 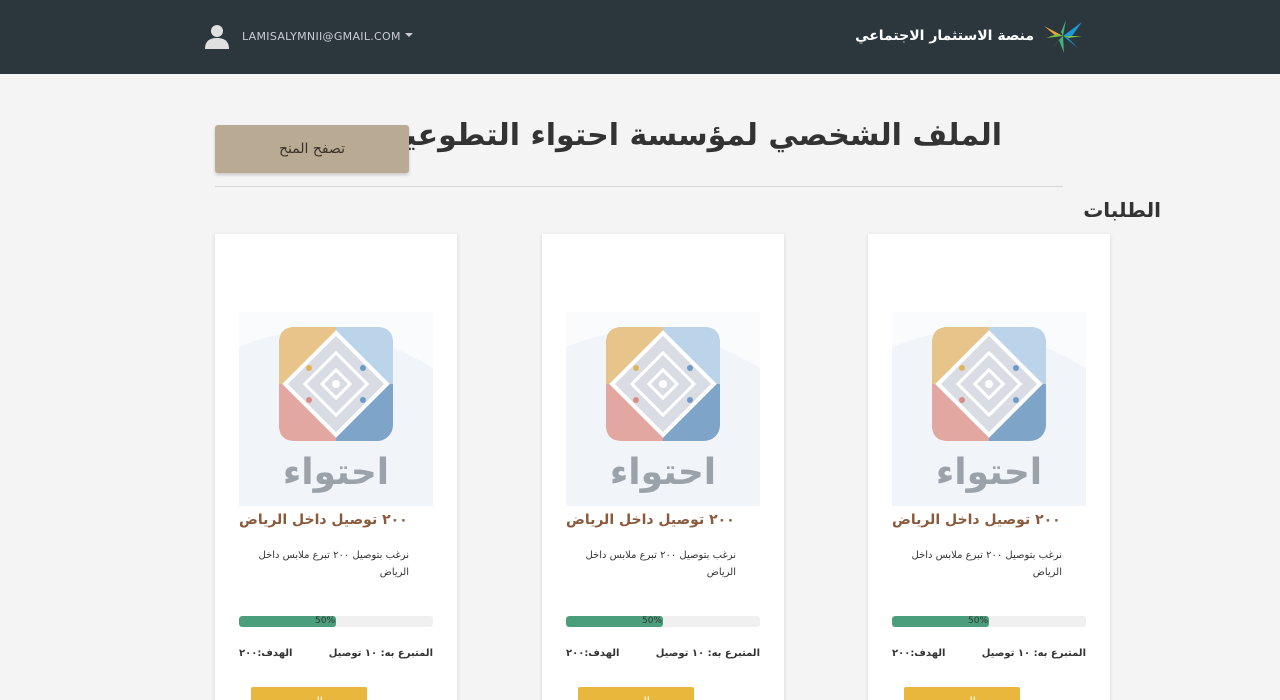 I want to click on chevron-down-icon, so click(x=408, y=35).